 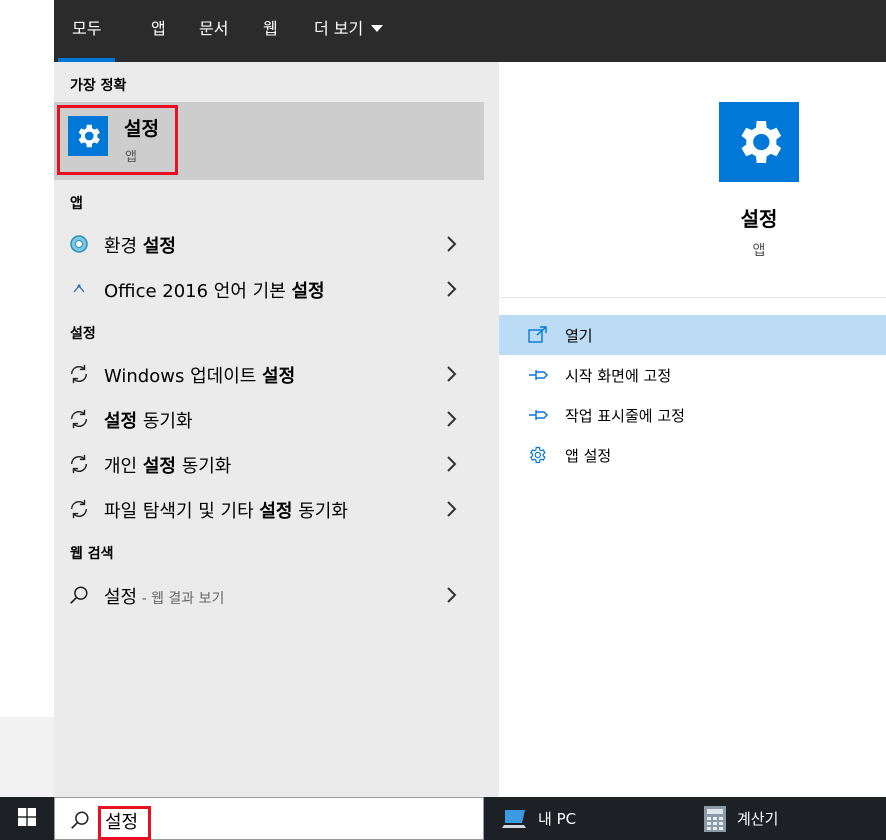 I want to click on result-label: 개인 설정 동기화, so click(x=167, y=465).